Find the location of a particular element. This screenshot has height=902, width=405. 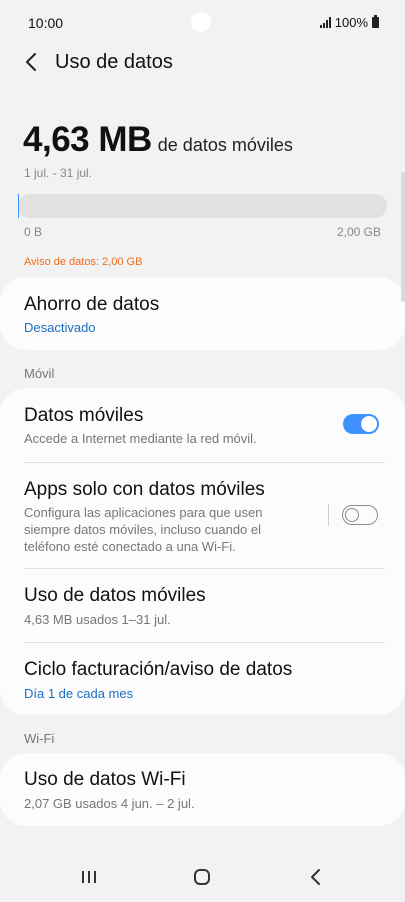

wifi-data-usage-title: Uso de datos Wi-Fi is located at coordinates (105, 779).